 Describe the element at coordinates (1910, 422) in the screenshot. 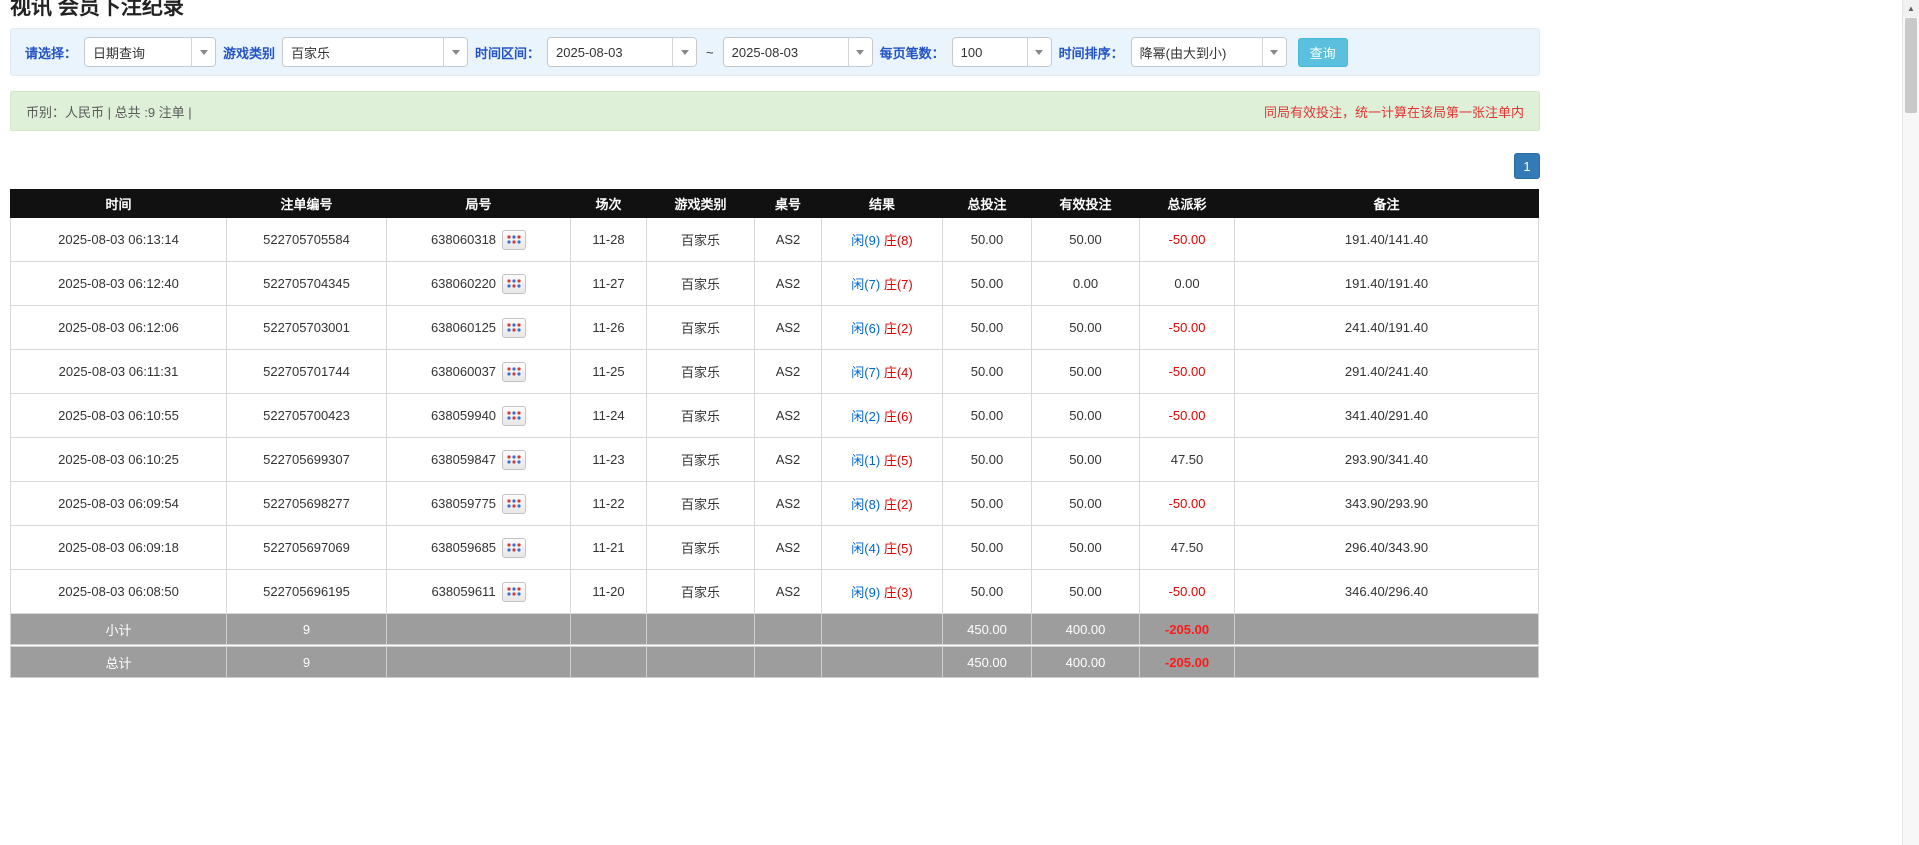

I see `scrollbar: ▲` at that location.